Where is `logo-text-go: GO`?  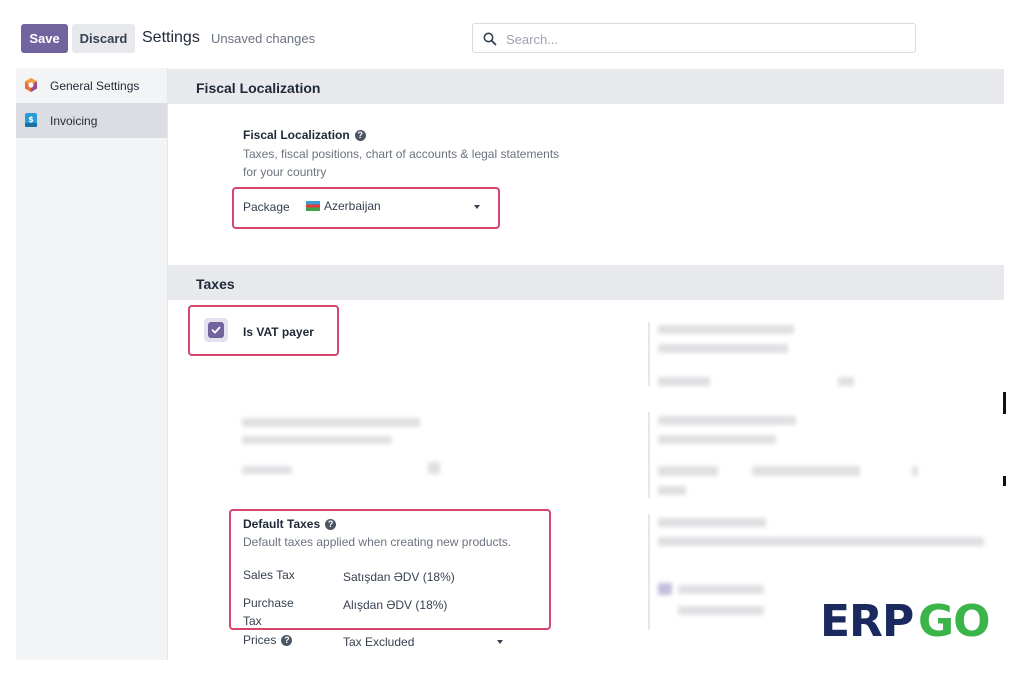 logo-text-go: GO is located at coordinates (954, 620).